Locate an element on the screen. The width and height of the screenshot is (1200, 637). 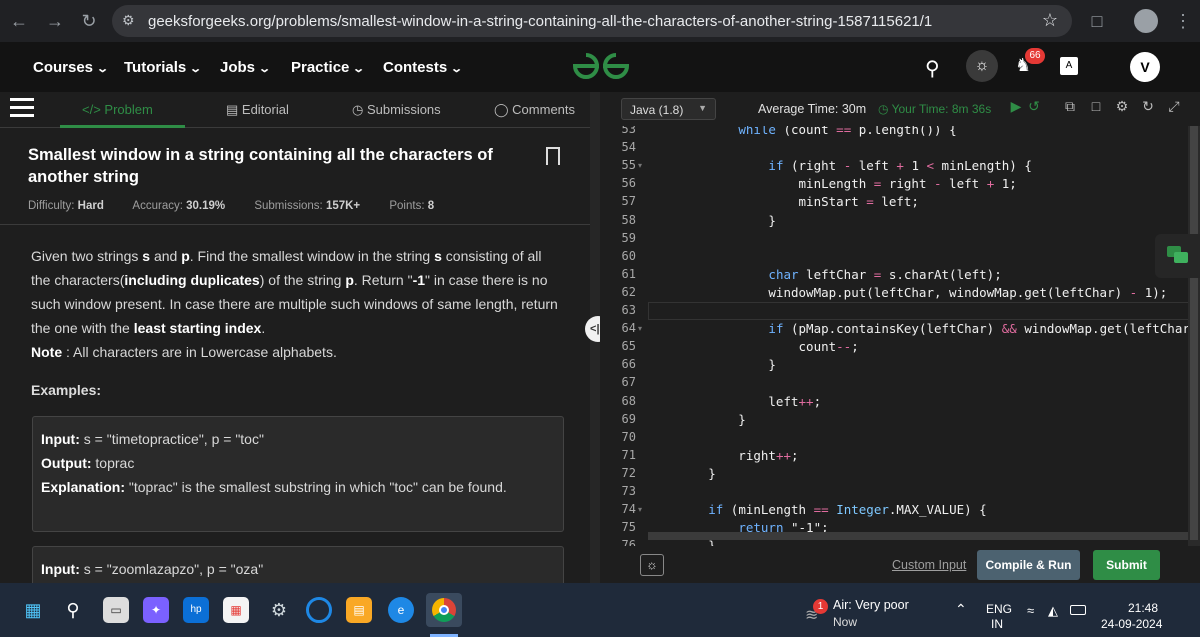
gfg-logo is located at coordinates (601, 70).